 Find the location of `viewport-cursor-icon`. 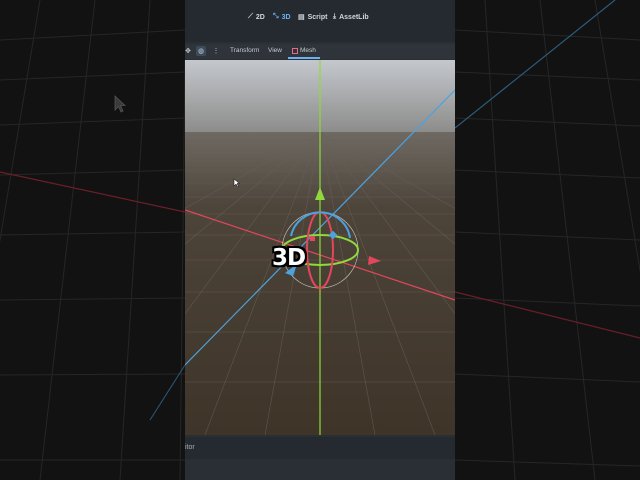

viewport-cursor-icon is located at coordinates (237, 183).